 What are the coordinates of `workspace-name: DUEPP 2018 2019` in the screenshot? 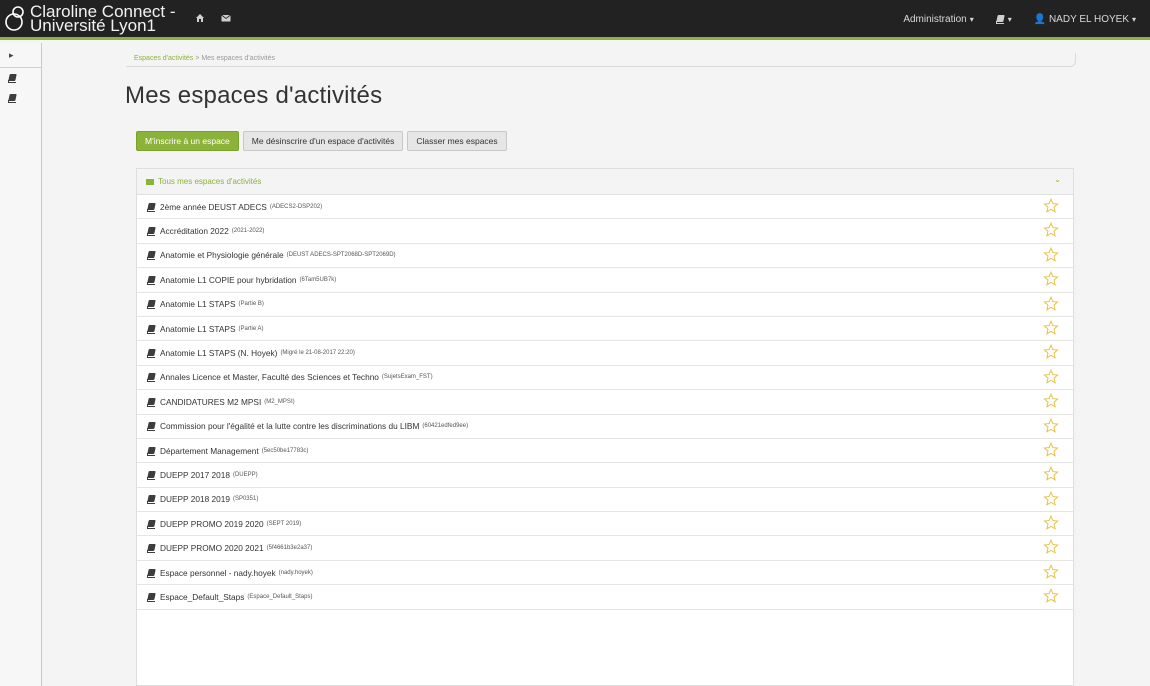 It's located at (195, 499).